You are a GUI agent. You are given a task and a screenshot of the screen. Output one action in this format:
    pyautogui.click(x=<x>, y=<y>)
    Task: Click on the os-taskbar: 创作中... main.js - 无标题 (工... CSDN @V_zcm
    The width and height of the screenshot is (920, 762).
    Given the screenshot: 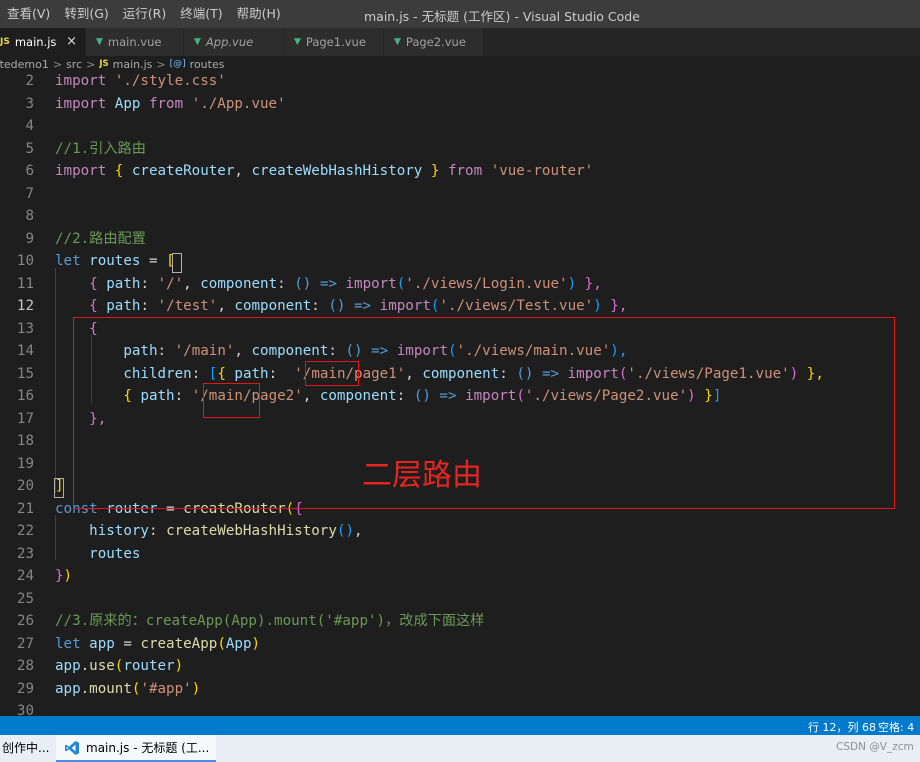 What is the action you would take?
    pyautogui.click(x=460, y=748)
    